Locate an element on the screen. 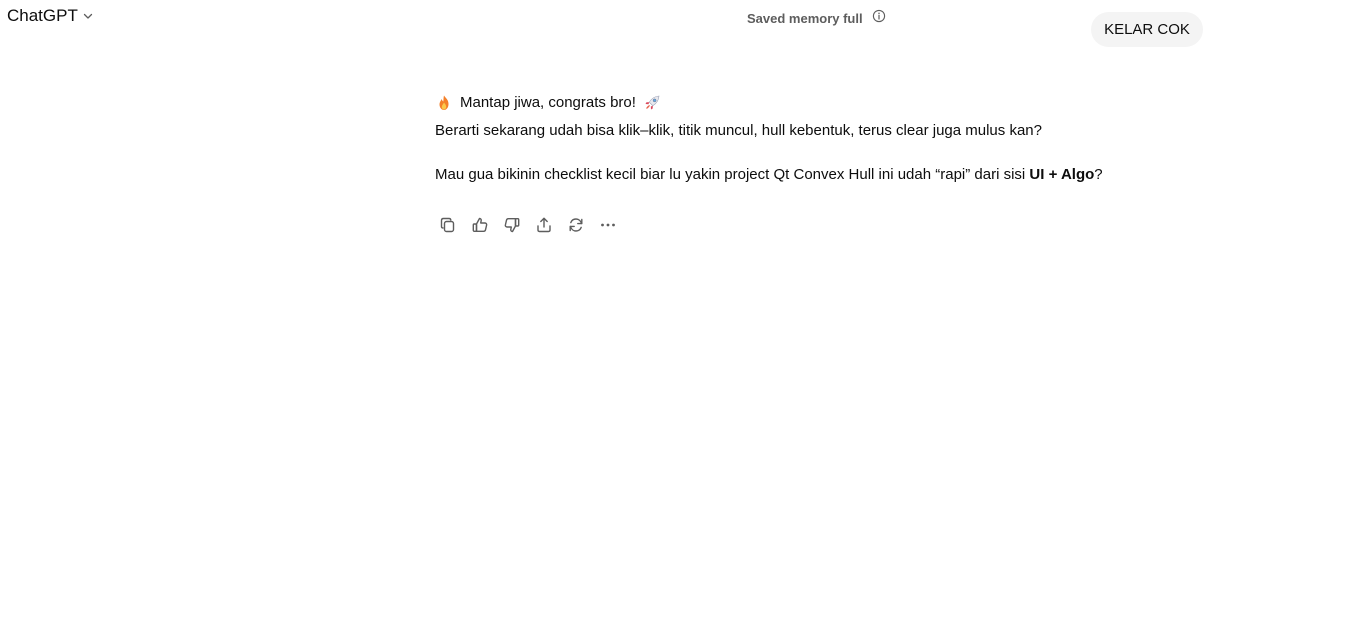  share-button is located at coordinates (544, 225).